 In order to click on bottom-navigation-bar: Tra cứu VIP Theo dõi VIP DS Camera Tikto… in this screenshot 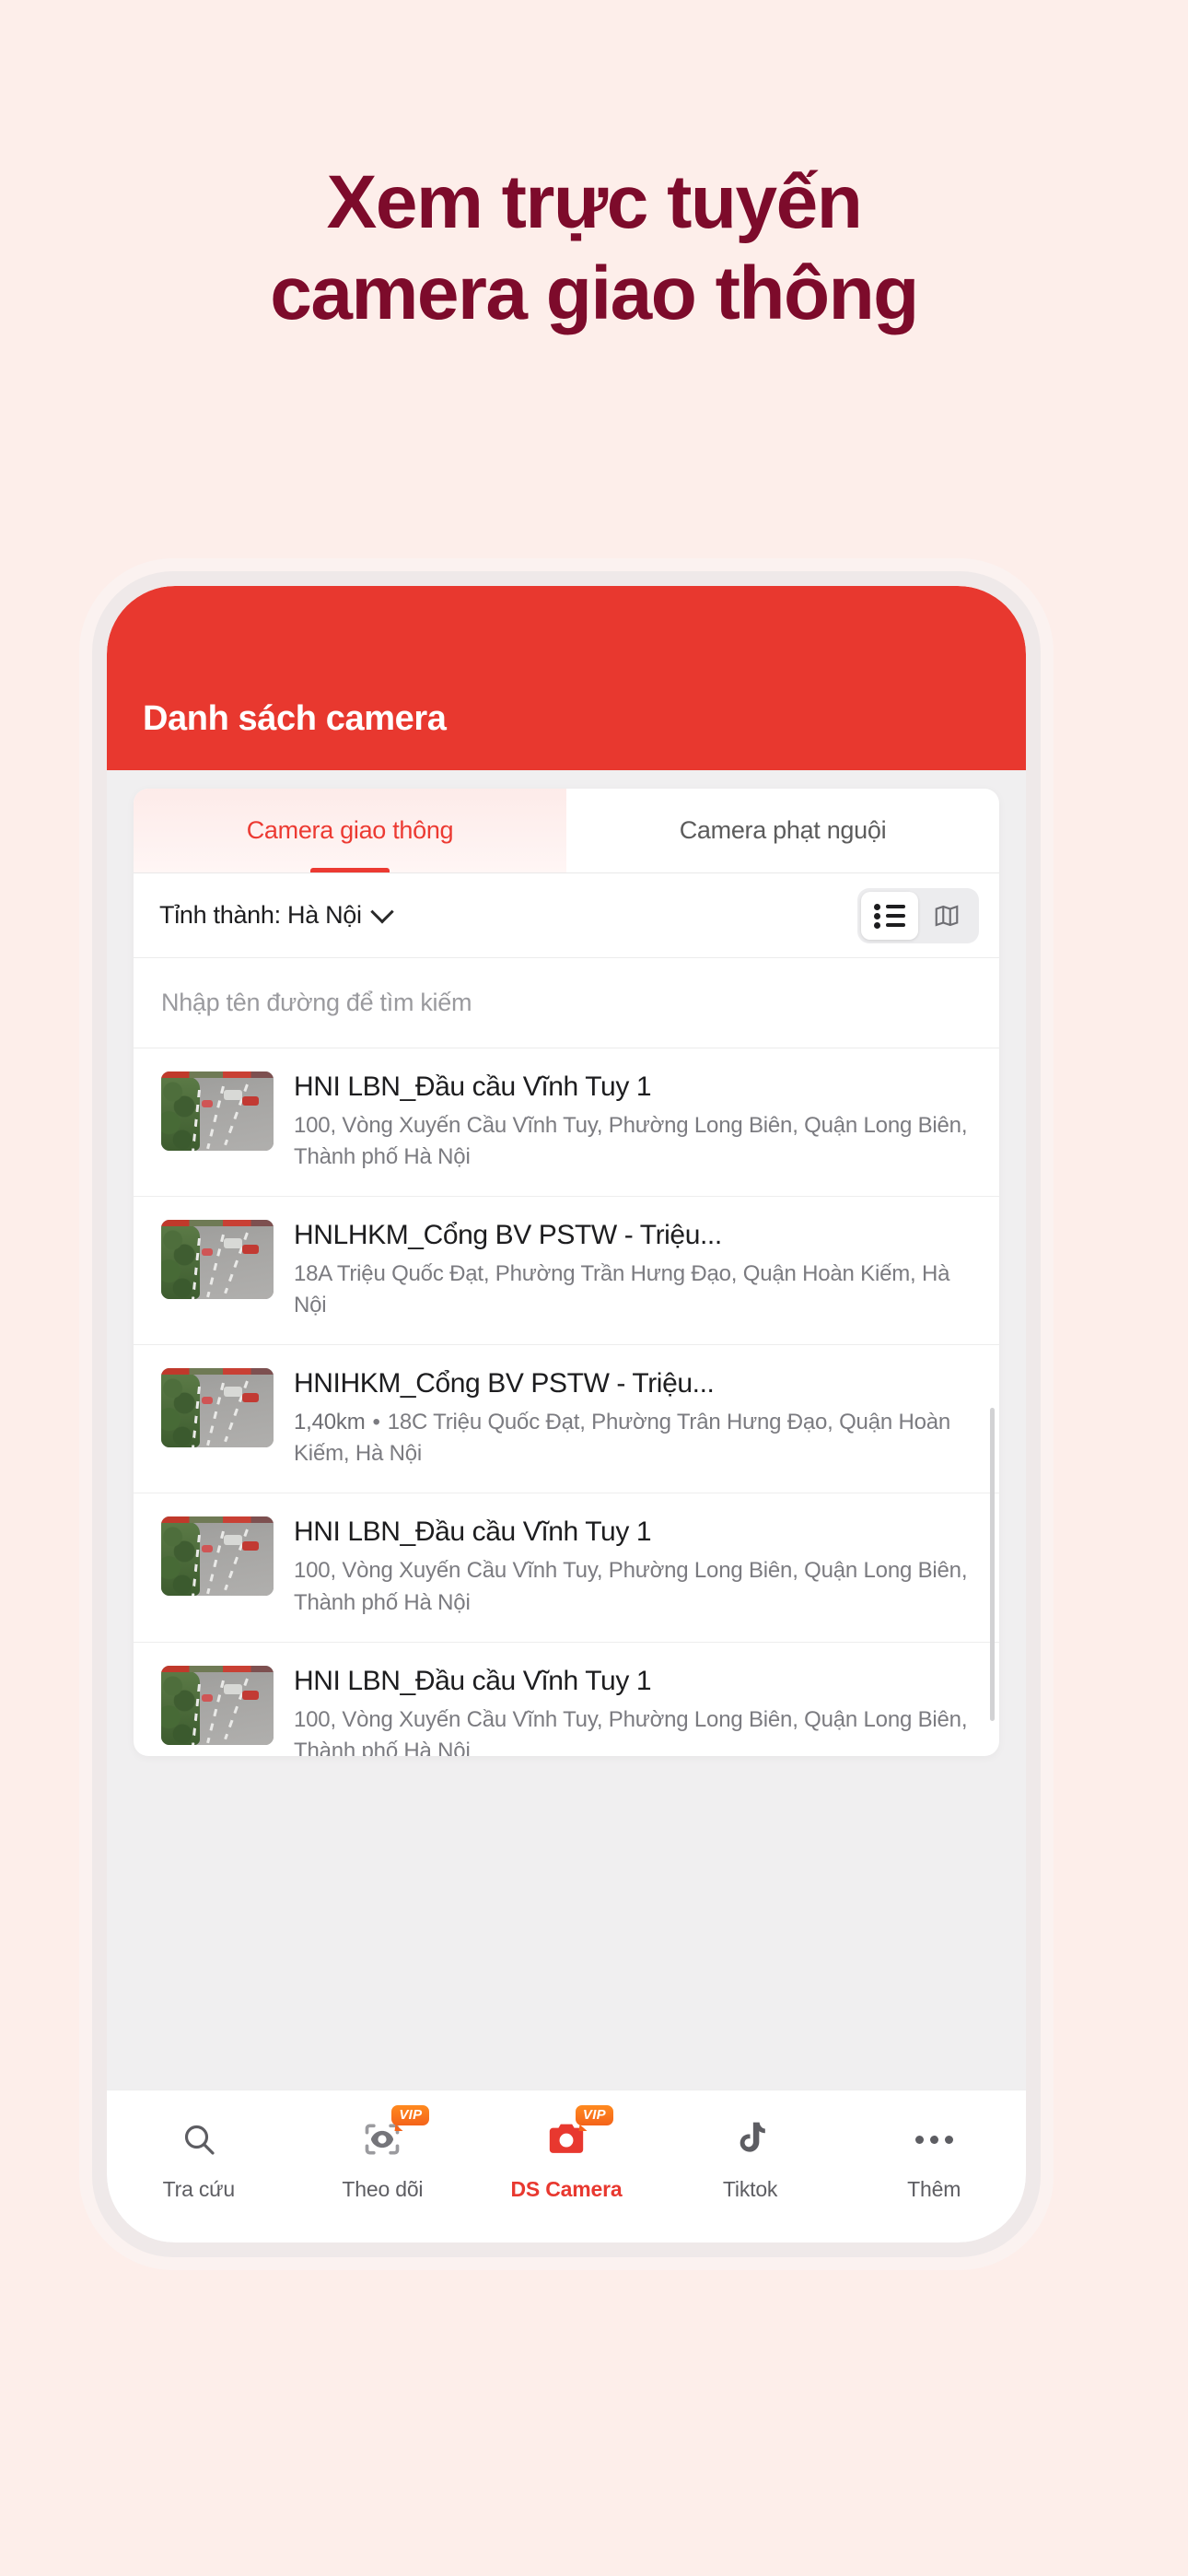, I will do `click(566, 2166)`.